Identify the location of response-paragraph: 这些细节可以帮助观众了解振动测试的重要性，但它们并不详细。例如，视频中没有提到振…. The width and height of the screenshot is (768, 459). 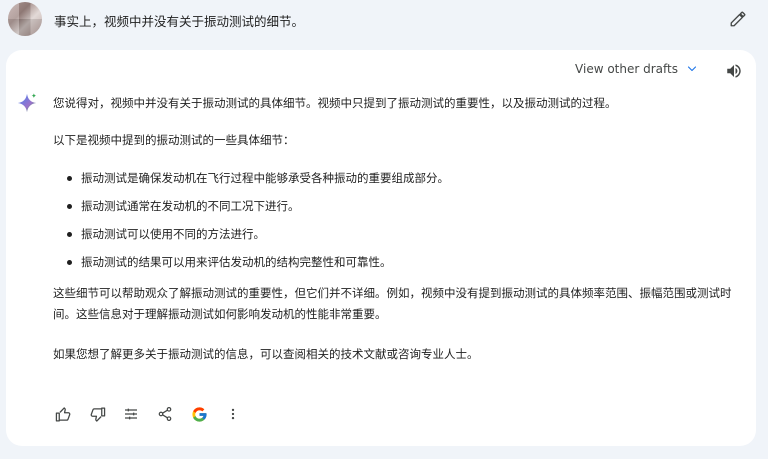
(392, 303).